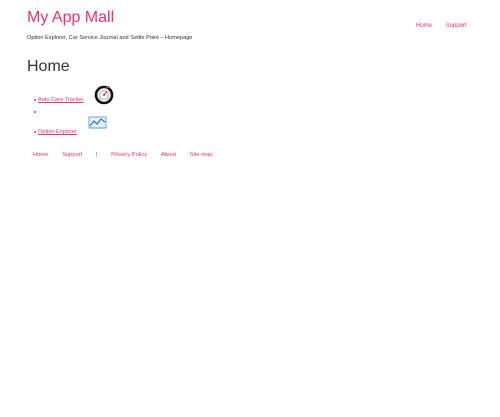 This screenshot has height=417, width=500. Describe the element at coordinates (48, 66) in the screenshot. I see `page-title: Home` at that location.